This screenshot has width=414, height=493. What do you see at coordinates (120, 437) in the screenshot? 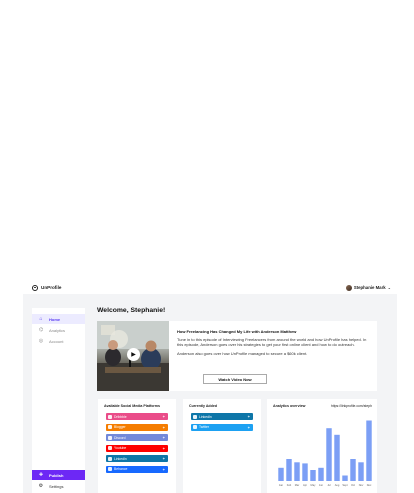
I see `platform-label: Discord` at bounding box center [120, 437].